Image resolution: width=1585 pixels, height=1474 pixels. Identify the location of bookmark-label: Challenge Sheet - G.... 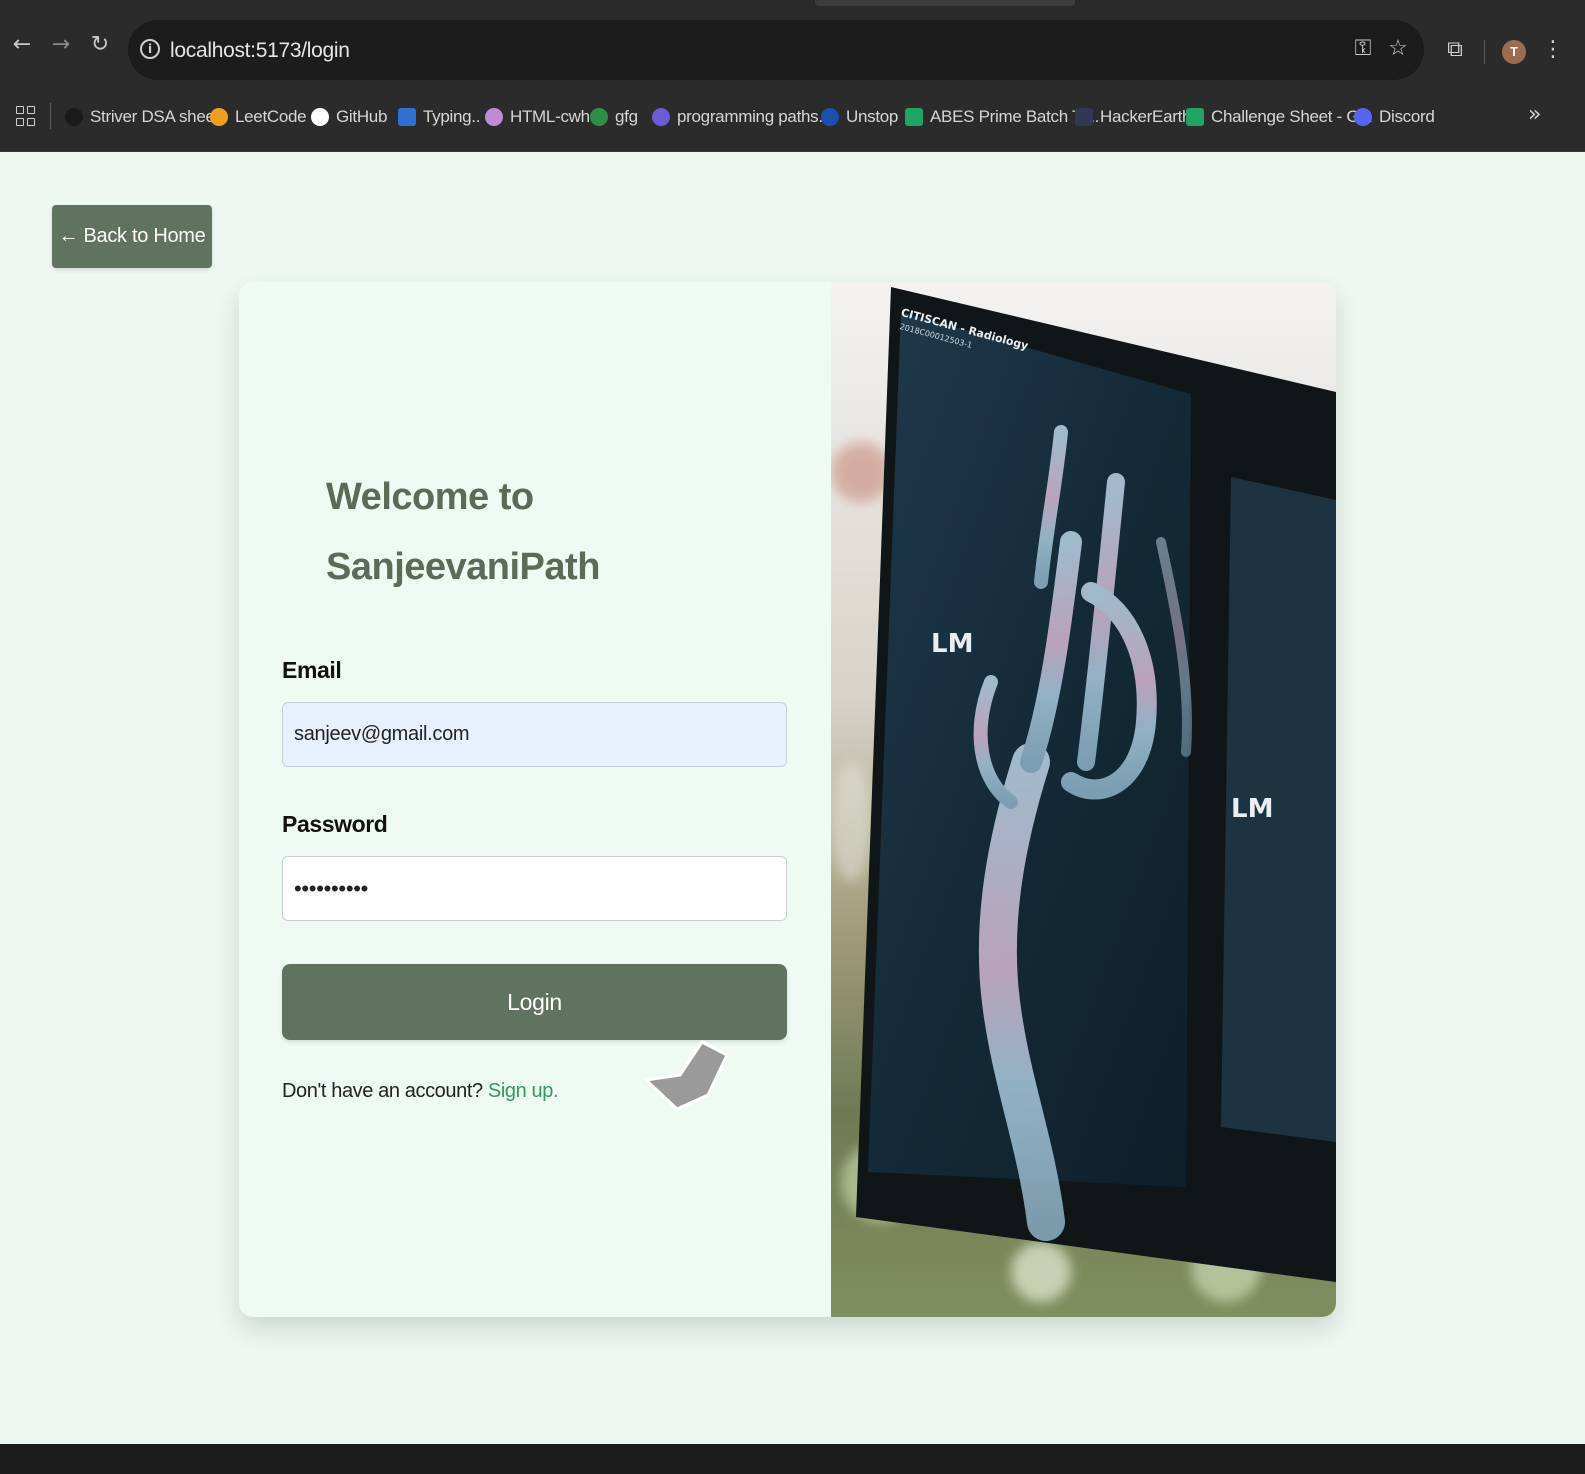
(1292, 116).